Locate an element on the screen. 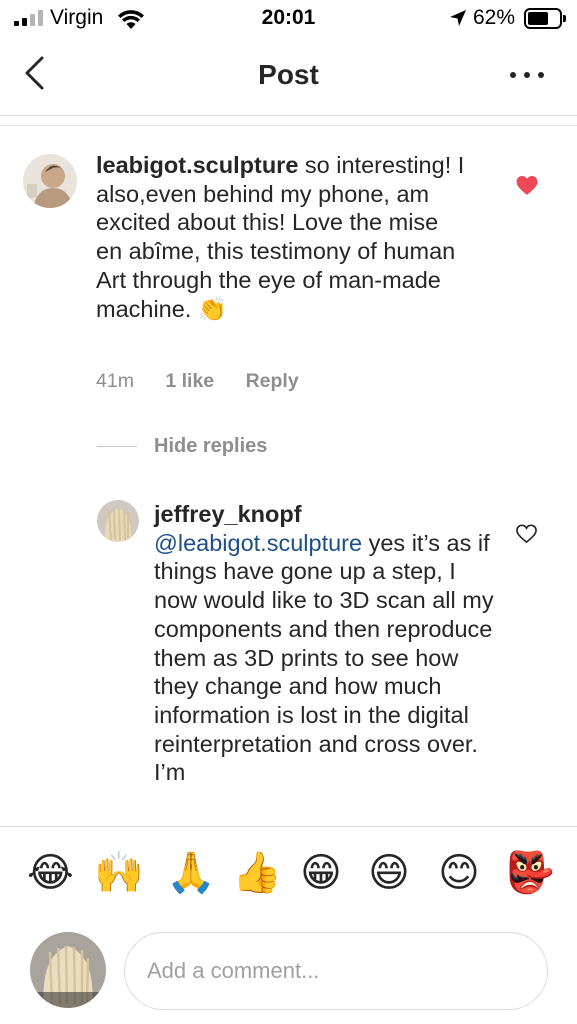 The image size is (577, 1024). emoji-button: 👍 is located at coordinates (257, 873).